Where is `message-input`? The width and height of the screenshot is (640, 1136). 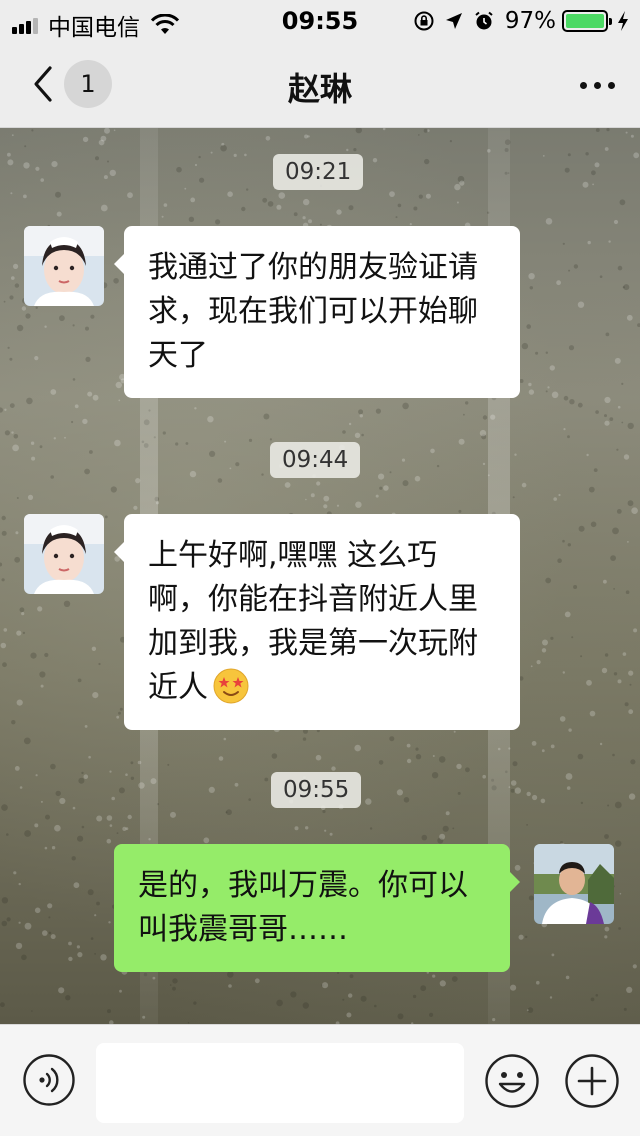
message-input is located at coordinates (280, 1083).